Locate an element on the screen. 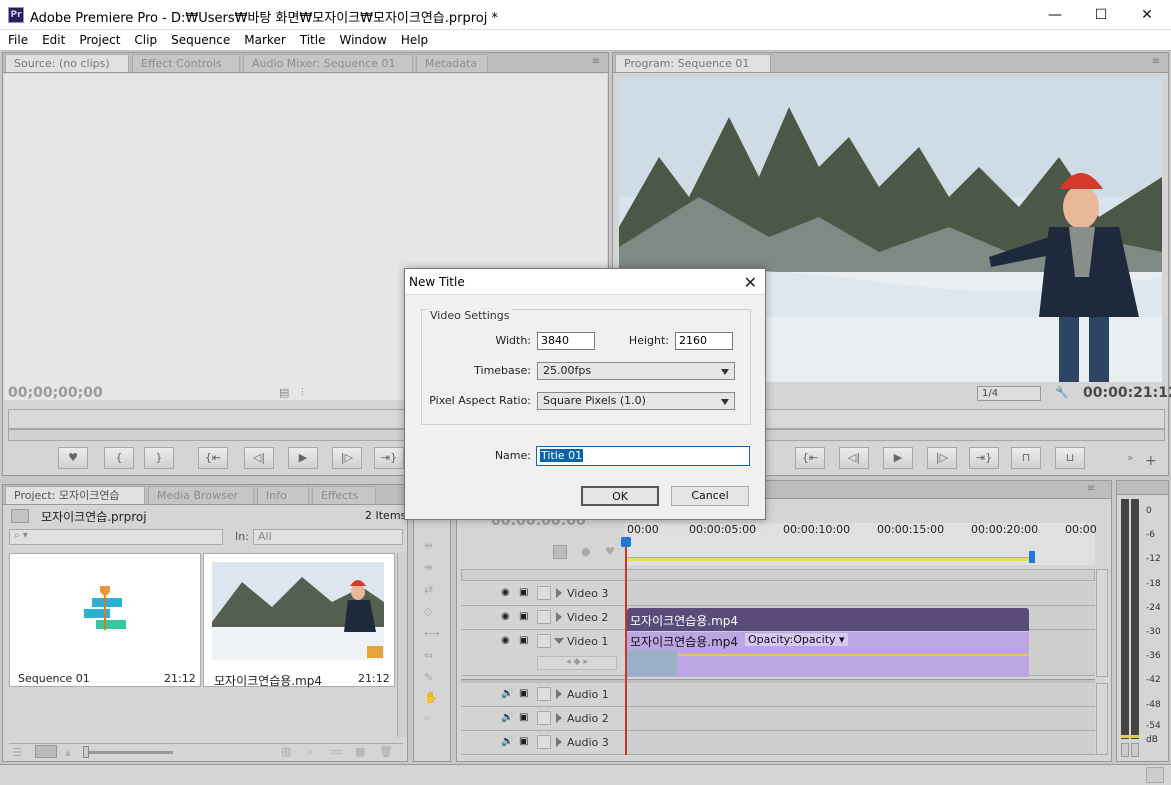  wrench-icon: 🔧 is located at coordinates (1062, 392).